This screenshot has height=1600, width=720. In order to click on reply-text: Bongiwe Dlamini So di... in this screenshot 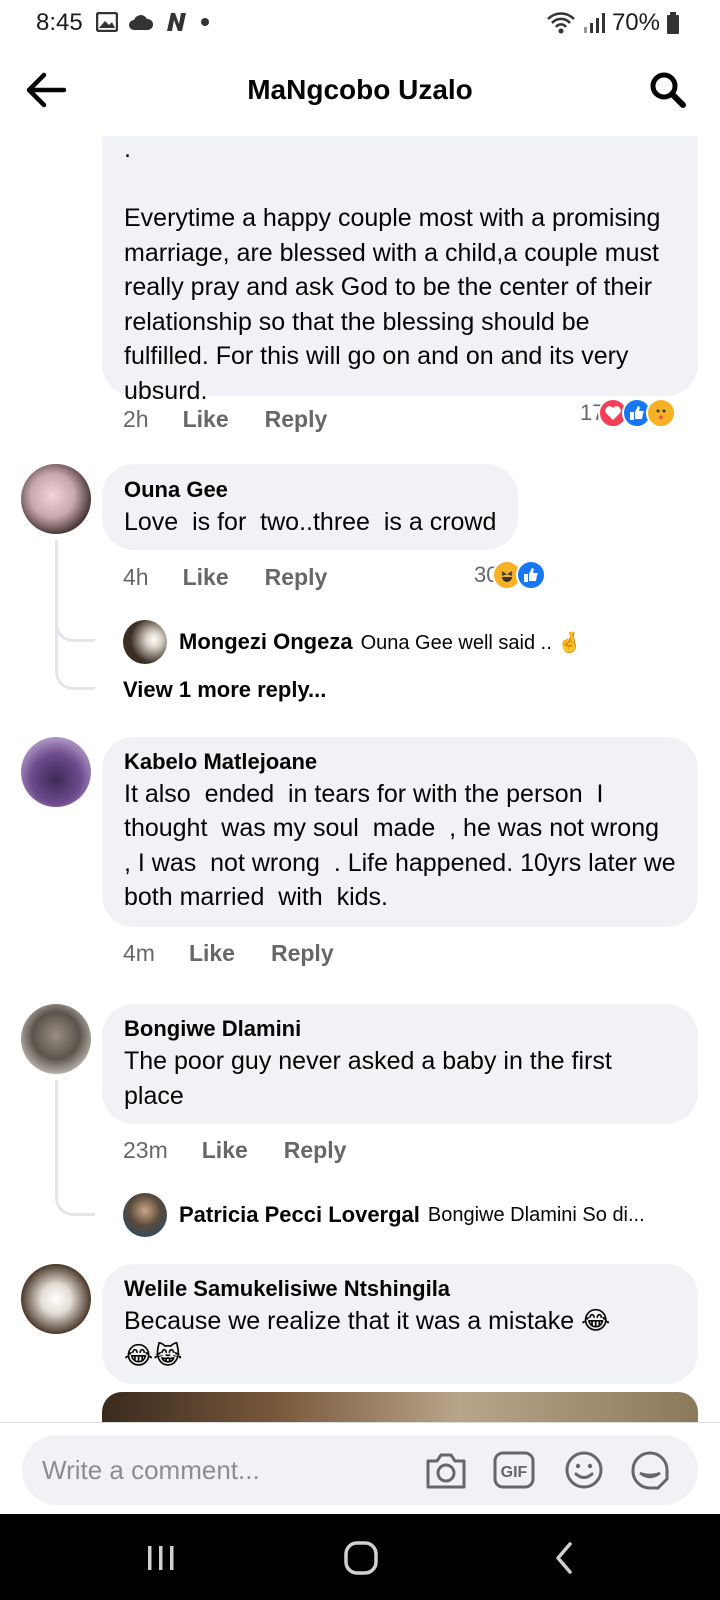, I will do `click(536, 1214)`.